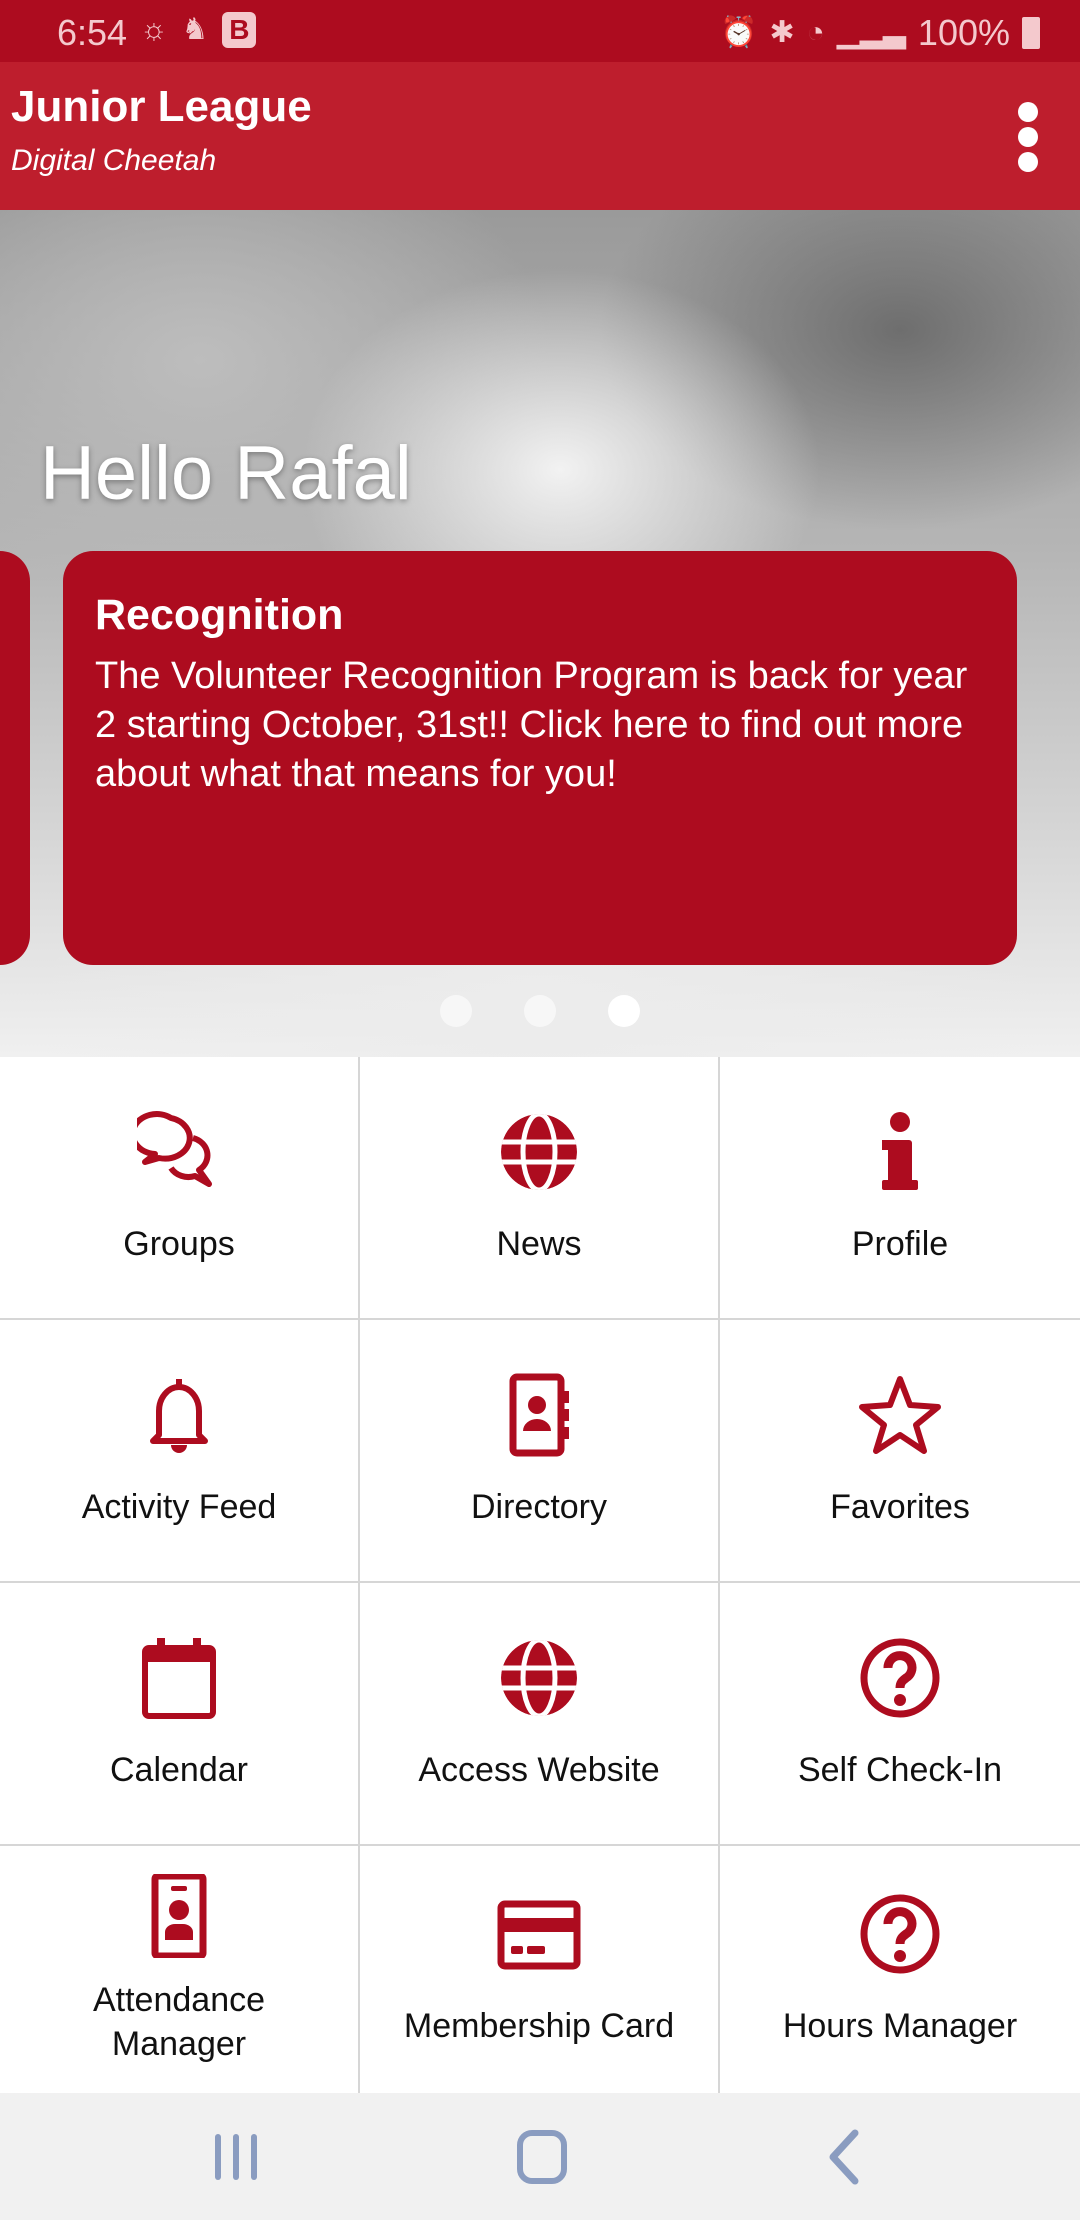 Image resolution: width=1080 pixels, height=2220 pixels. Describe the element at coordinates (180, 1969) in the screenshot. I see `grid-item-attendance-manager: Attendance Manager` at that location.